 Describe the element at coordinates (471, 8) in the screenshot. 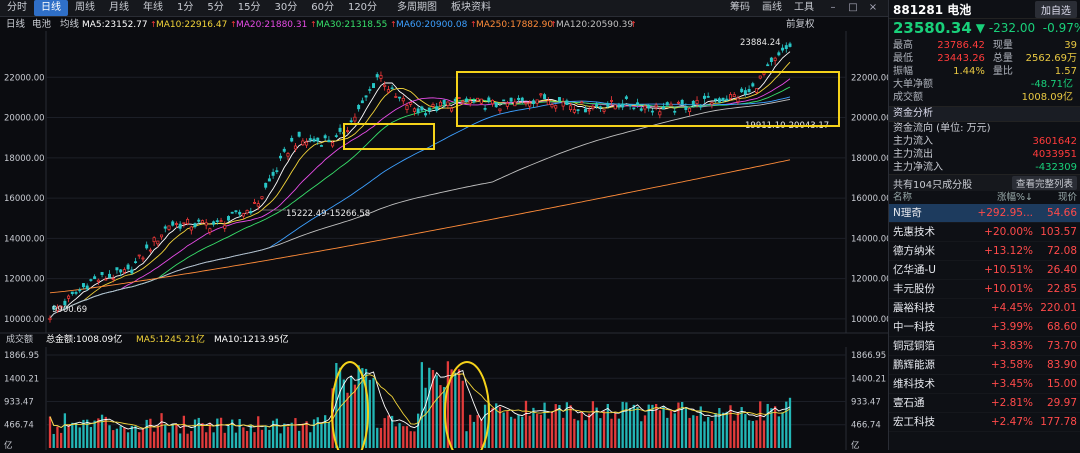

I see `tab-sector-info: 板块资料` at that location.